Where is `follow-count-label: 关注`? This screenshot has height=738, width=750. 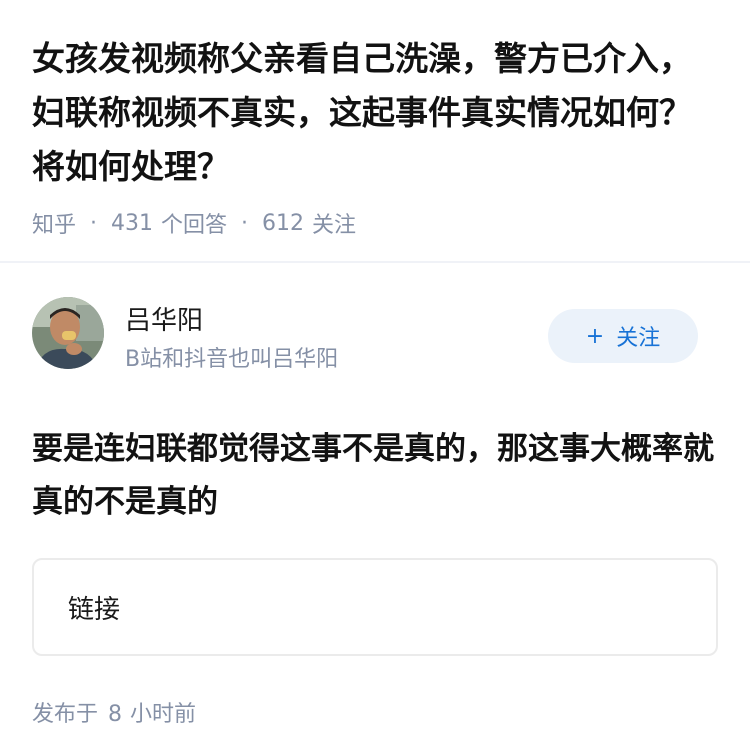 follow-count-label: 关注 is located at coordinates (334, 225).